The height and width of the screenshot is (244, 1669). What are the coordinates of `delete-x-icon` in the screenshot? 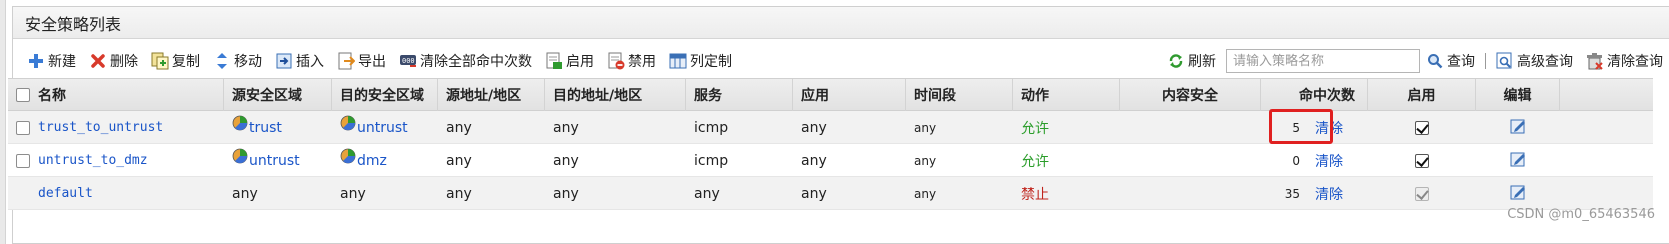 It's located at (98, 61).